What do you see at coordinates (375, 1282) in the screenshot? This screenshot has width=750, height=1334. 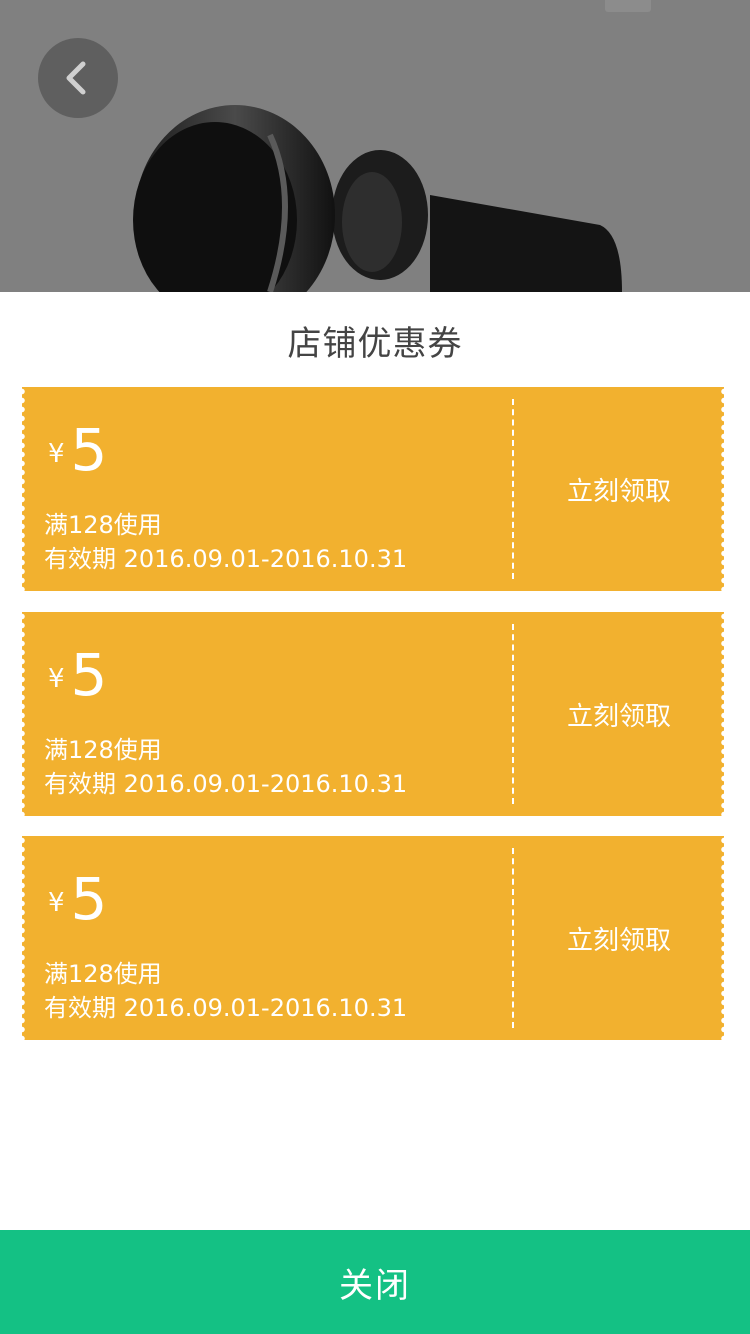 I see `close-button: 关闭` at bounding box center [375, 1282].